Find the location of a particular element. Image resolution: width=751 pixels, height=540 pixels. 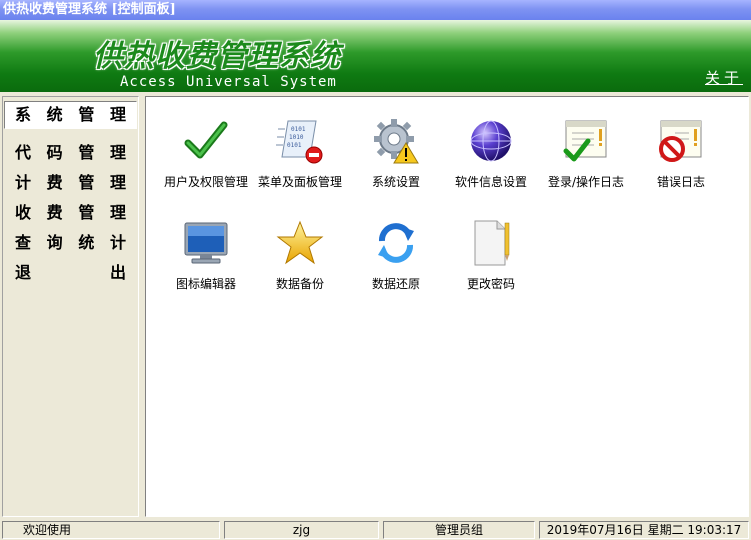

tile-change-password: 更改密码 is located at coordinates (491, 264).